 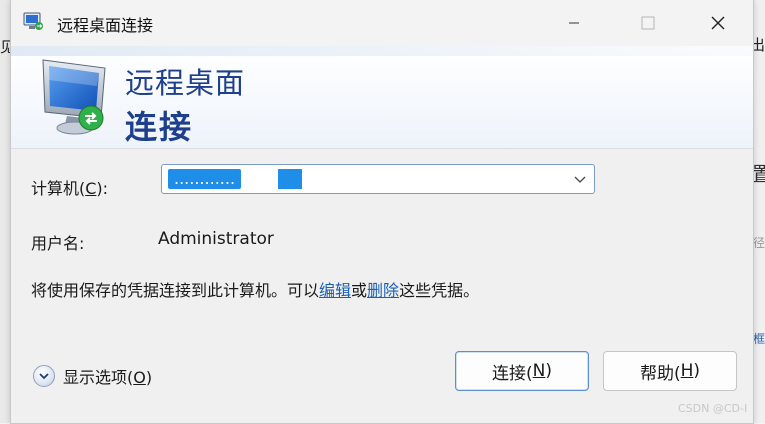 I want to click on banner-accent, so click(x=382, y=51).